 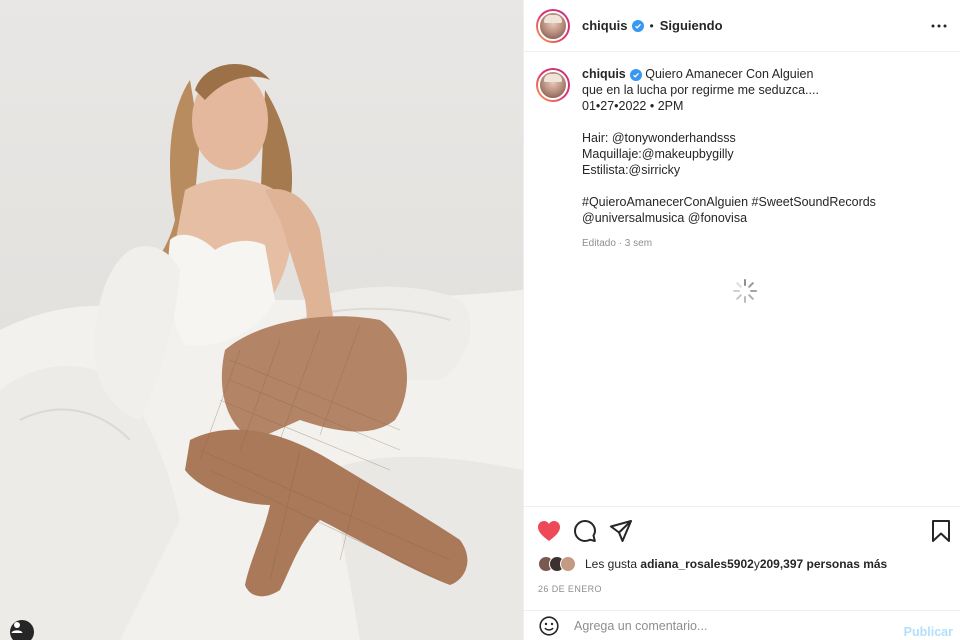 What do you see at coordinates (729, 138) in the screenshot?
I see `credit-hair: Hair: @tonywonderhandsss` at bounding box center [729, 138].